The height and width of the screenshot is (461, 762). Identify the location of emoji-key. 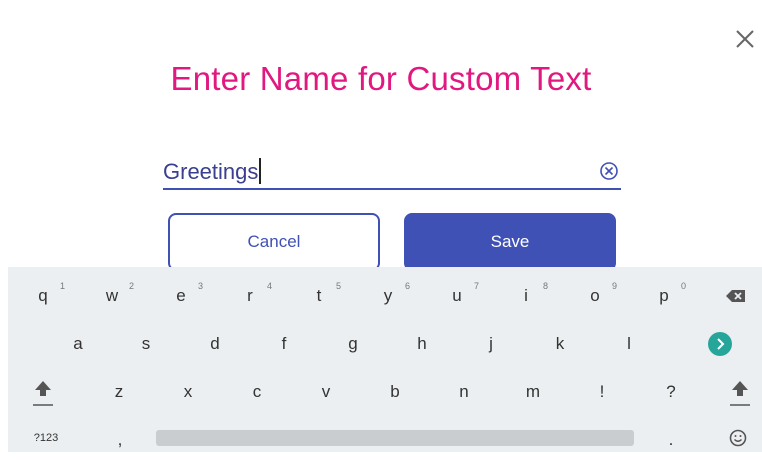
(736, 438).